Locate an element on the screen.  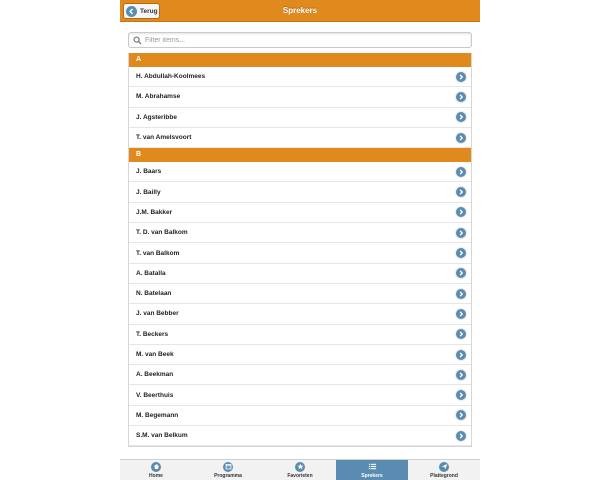
tab-label: Favorieten is located at coordinates (300, 475).